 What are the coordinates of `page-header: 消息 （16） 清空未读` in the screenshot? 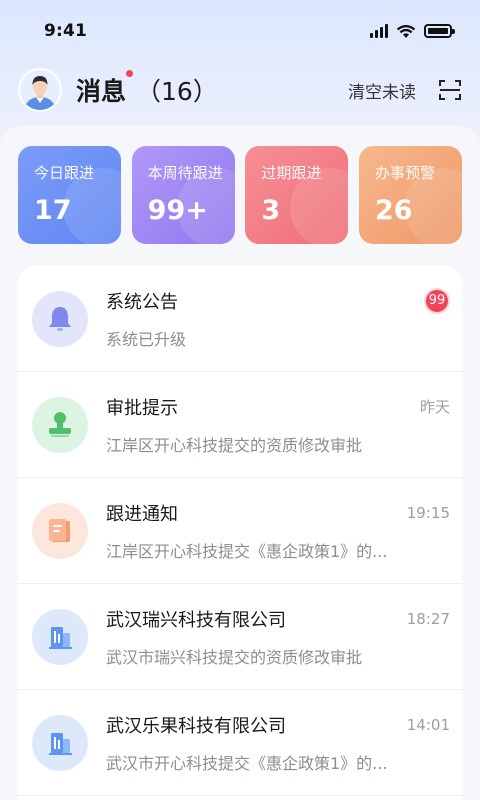 It's located at (240, 90).